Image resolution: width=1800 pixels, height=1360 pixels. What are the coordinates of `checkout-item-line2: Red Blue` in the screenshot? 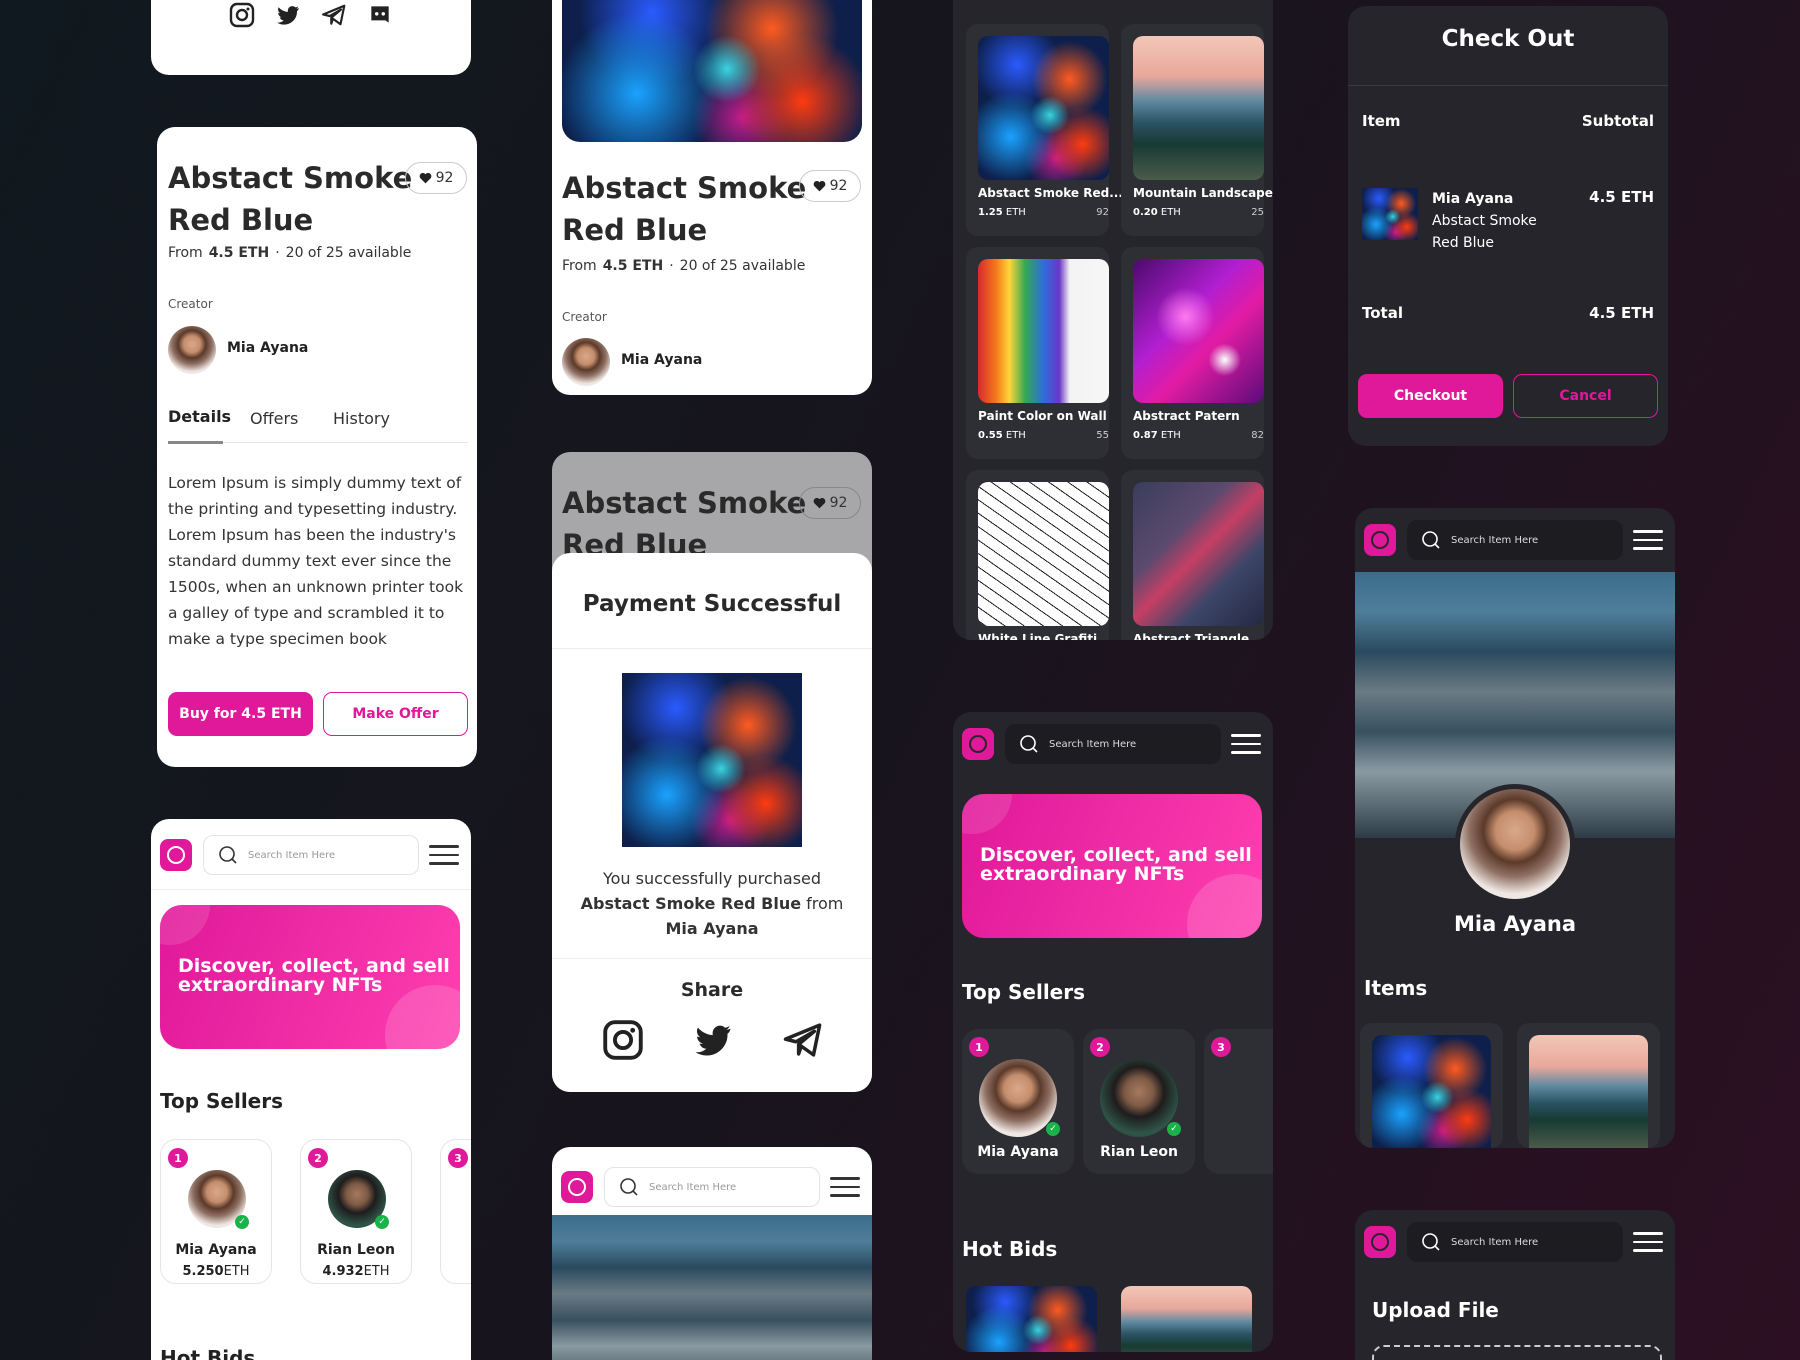 It's located at (1463, 243).